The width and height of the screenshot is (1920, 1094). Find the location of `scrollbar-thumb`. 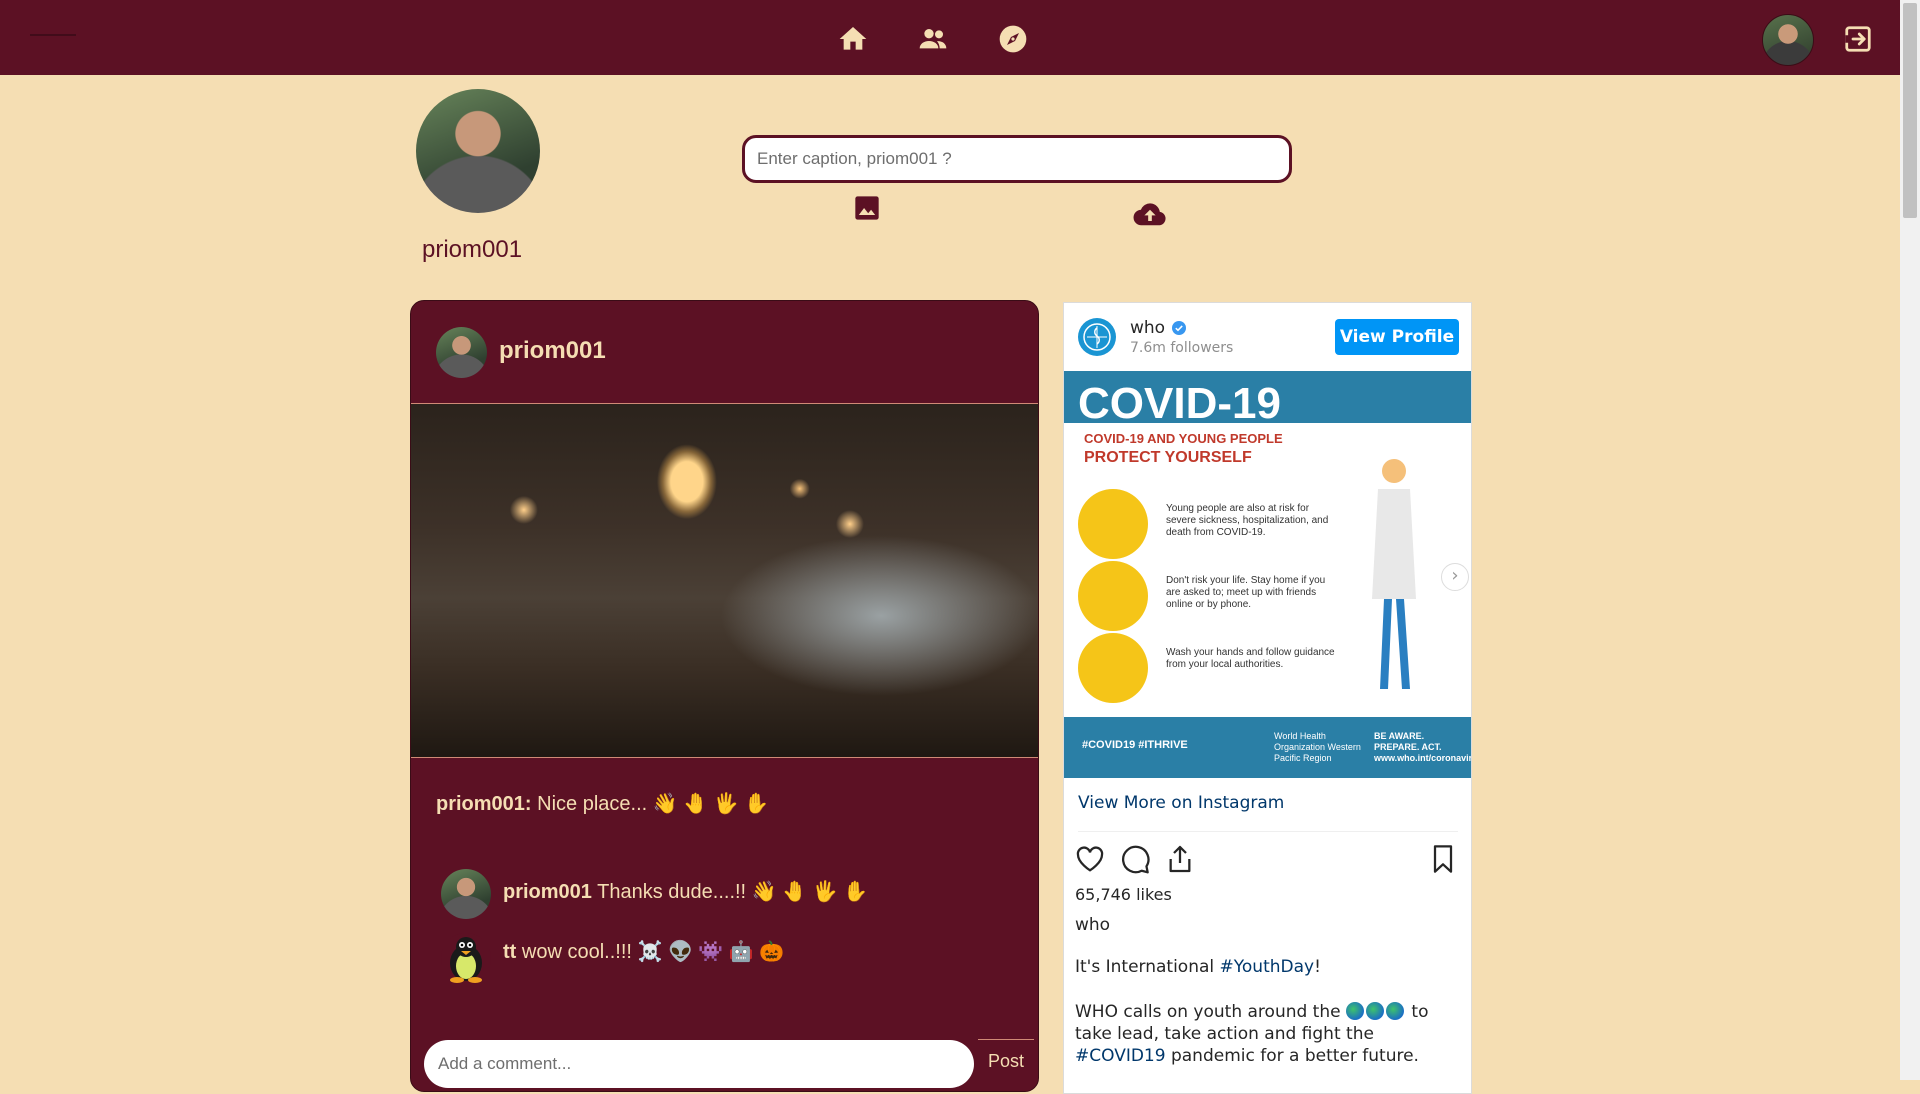

scrollbar-thumb is located at coordinates (1910, 110).